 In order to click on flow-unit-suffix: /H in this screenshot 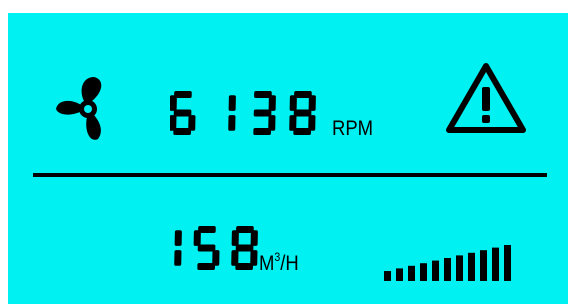, I will do `click(289, 263)`.